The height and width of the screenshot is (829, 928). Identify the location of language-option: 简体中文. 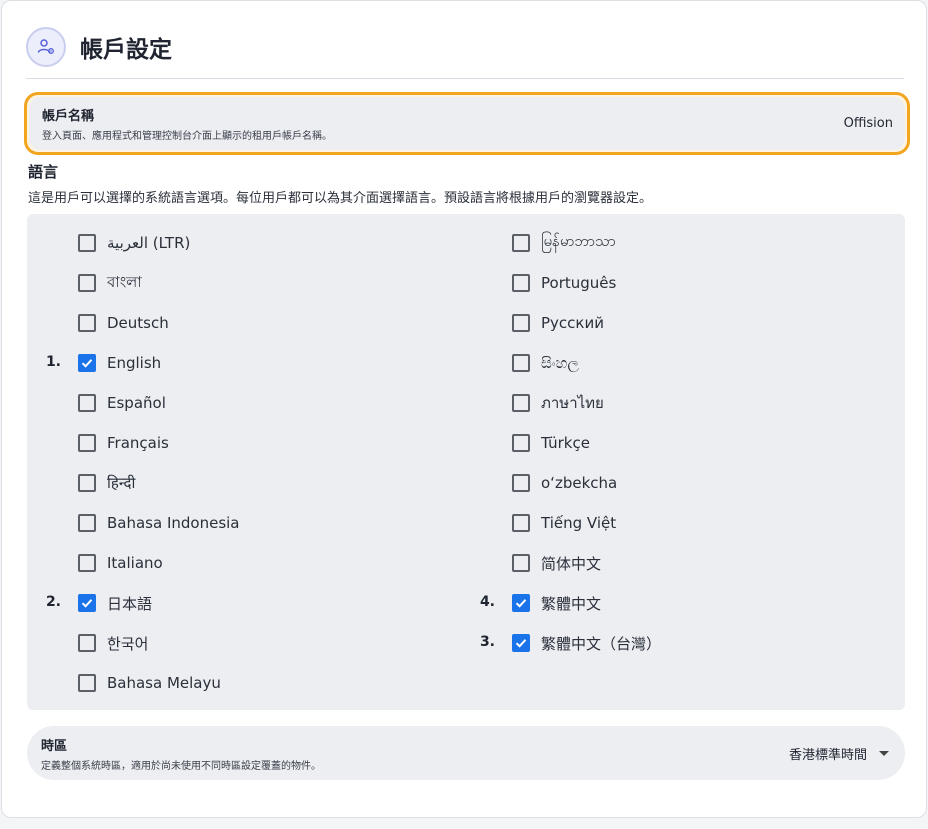
(556, 563).